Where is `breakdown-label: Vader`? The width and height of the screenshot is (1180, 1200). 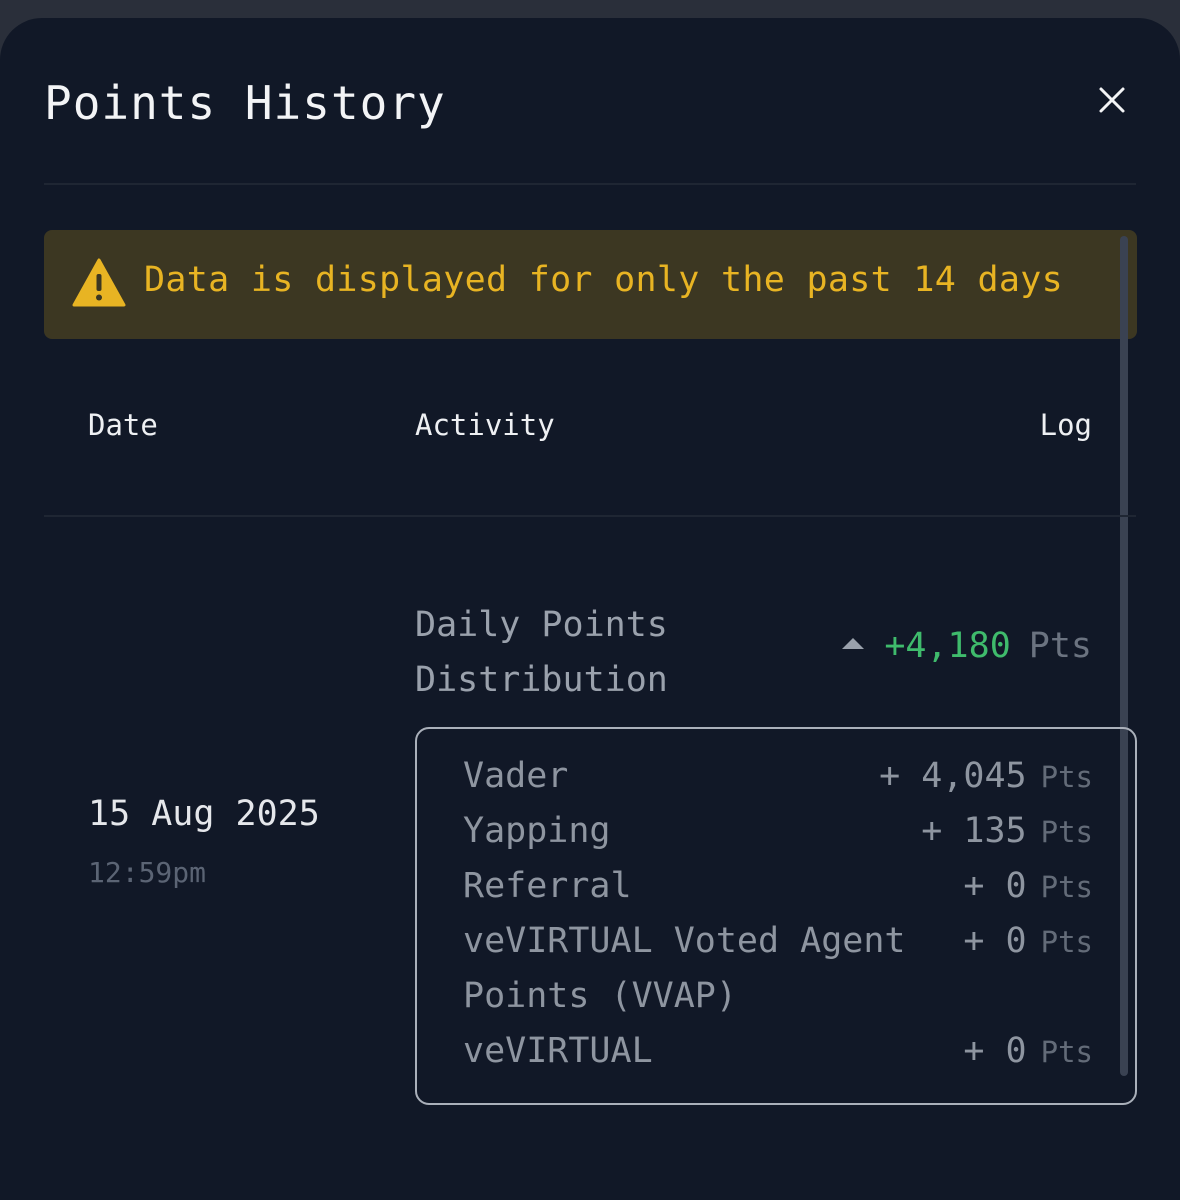
breakdown-label: Vader is located at coordinates (516, 776).